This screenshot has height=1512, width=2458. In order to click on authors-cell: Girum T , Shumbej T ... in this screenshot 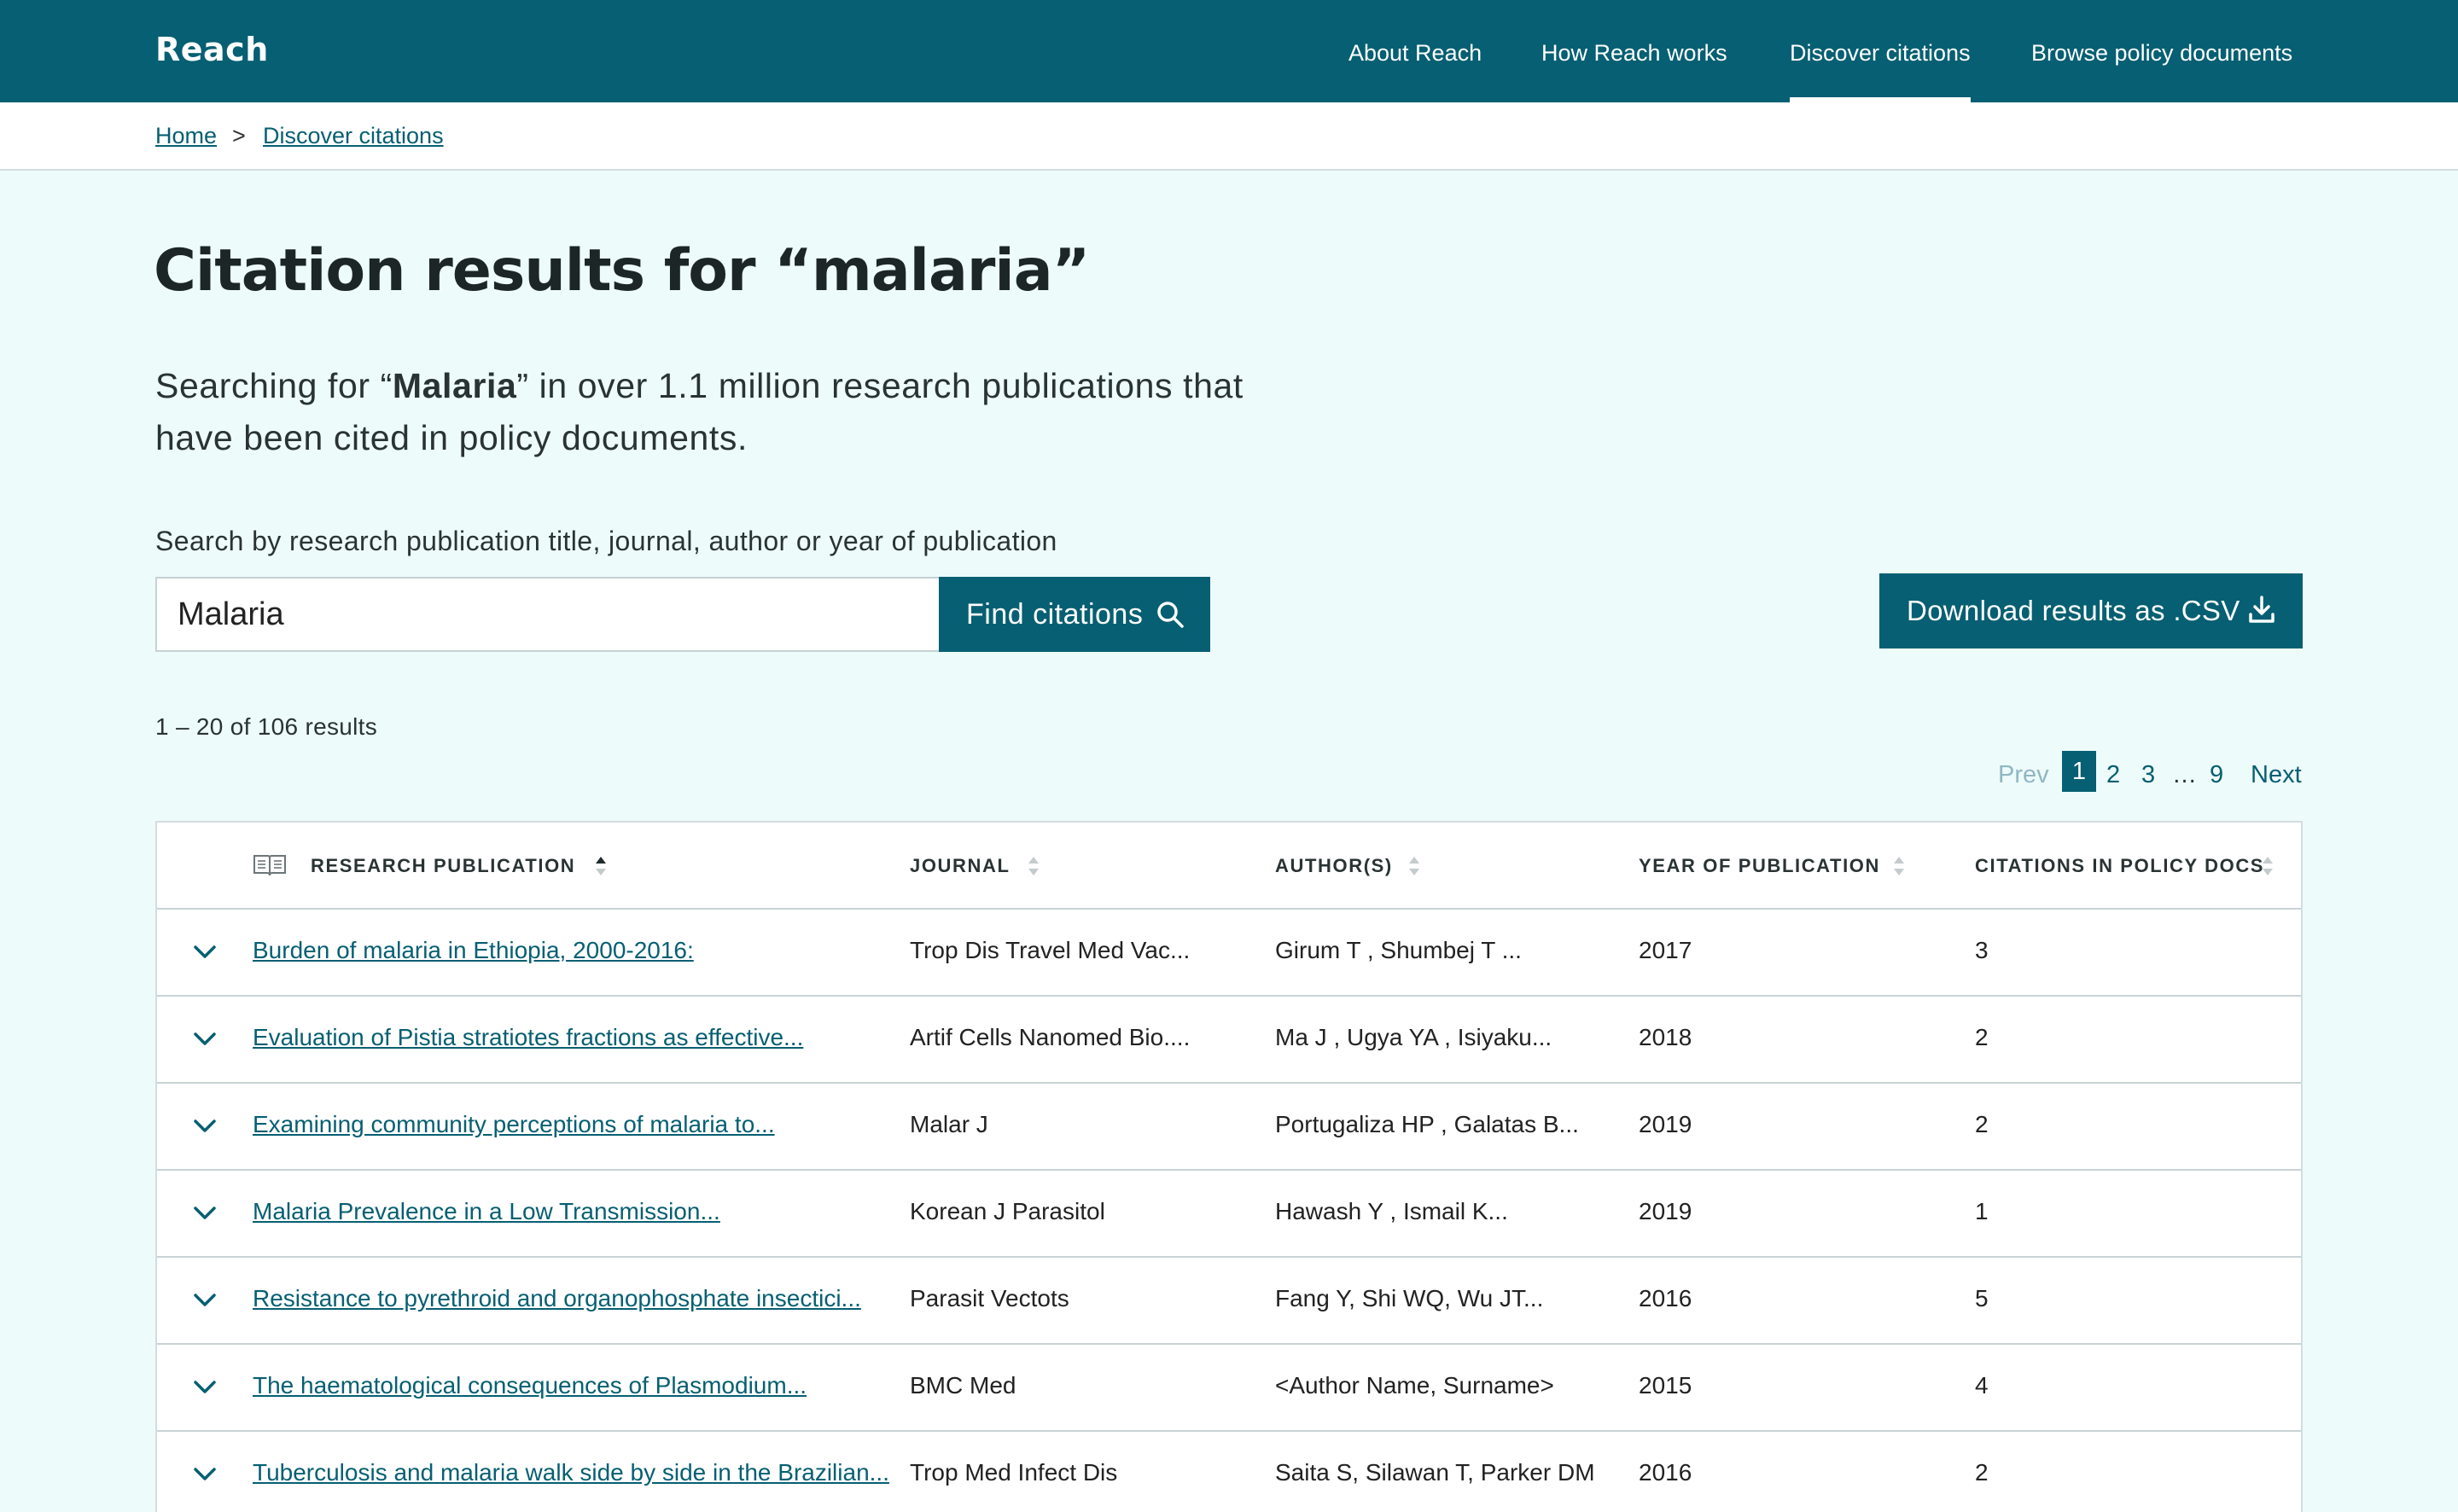, I will do `click(1398, 950)`.